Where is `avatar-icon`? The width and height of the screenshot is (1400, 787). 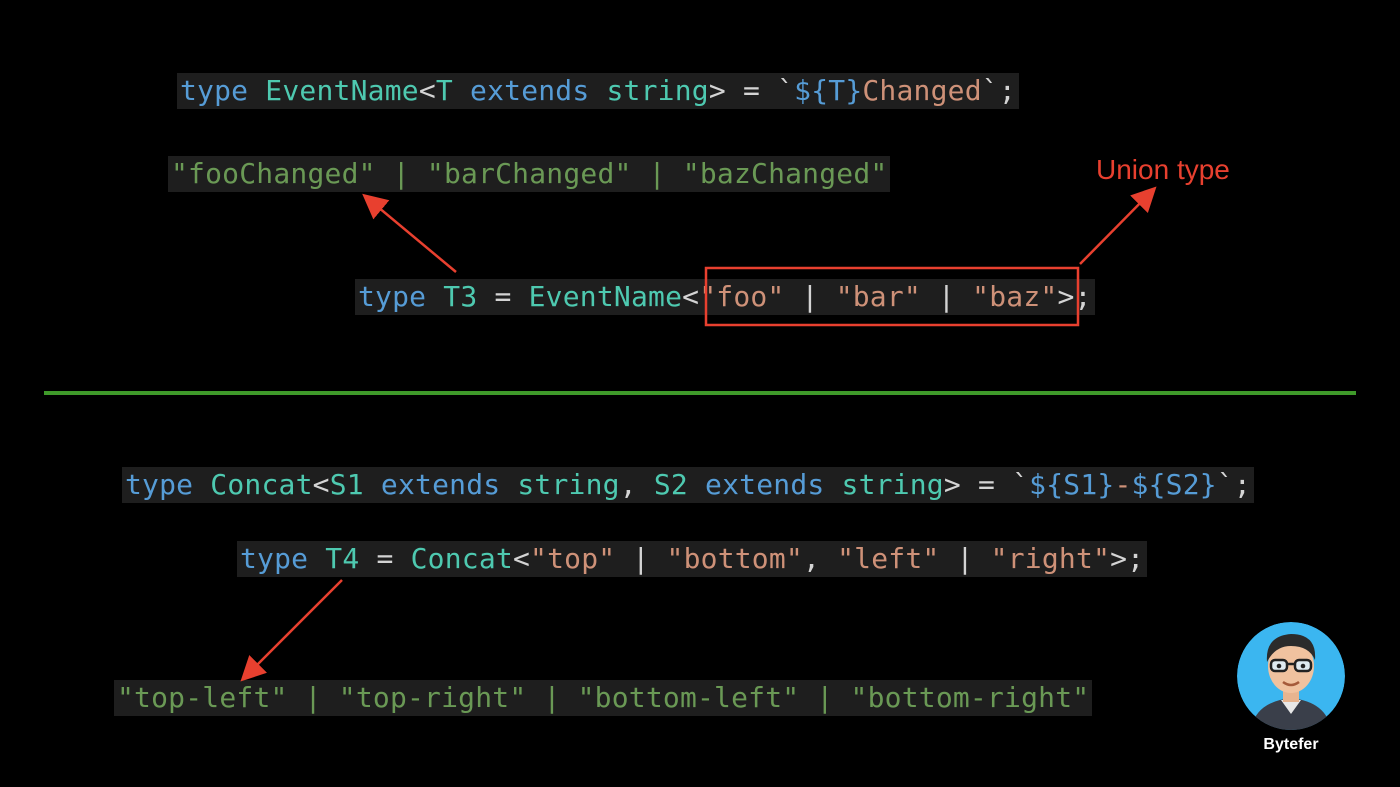 avatar-icon is located at coordinates (1291, 676).